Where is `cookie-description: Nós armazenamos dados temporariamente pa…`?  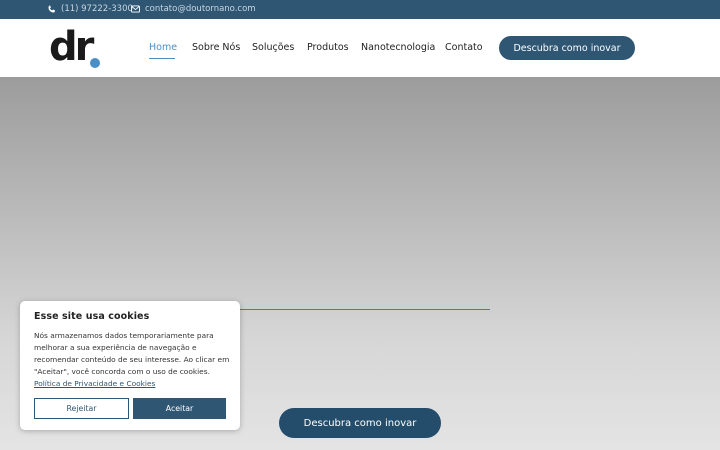 cookie-description: Nós armazenamos dados temporariamente pa… is located at coordinates (132, 353).